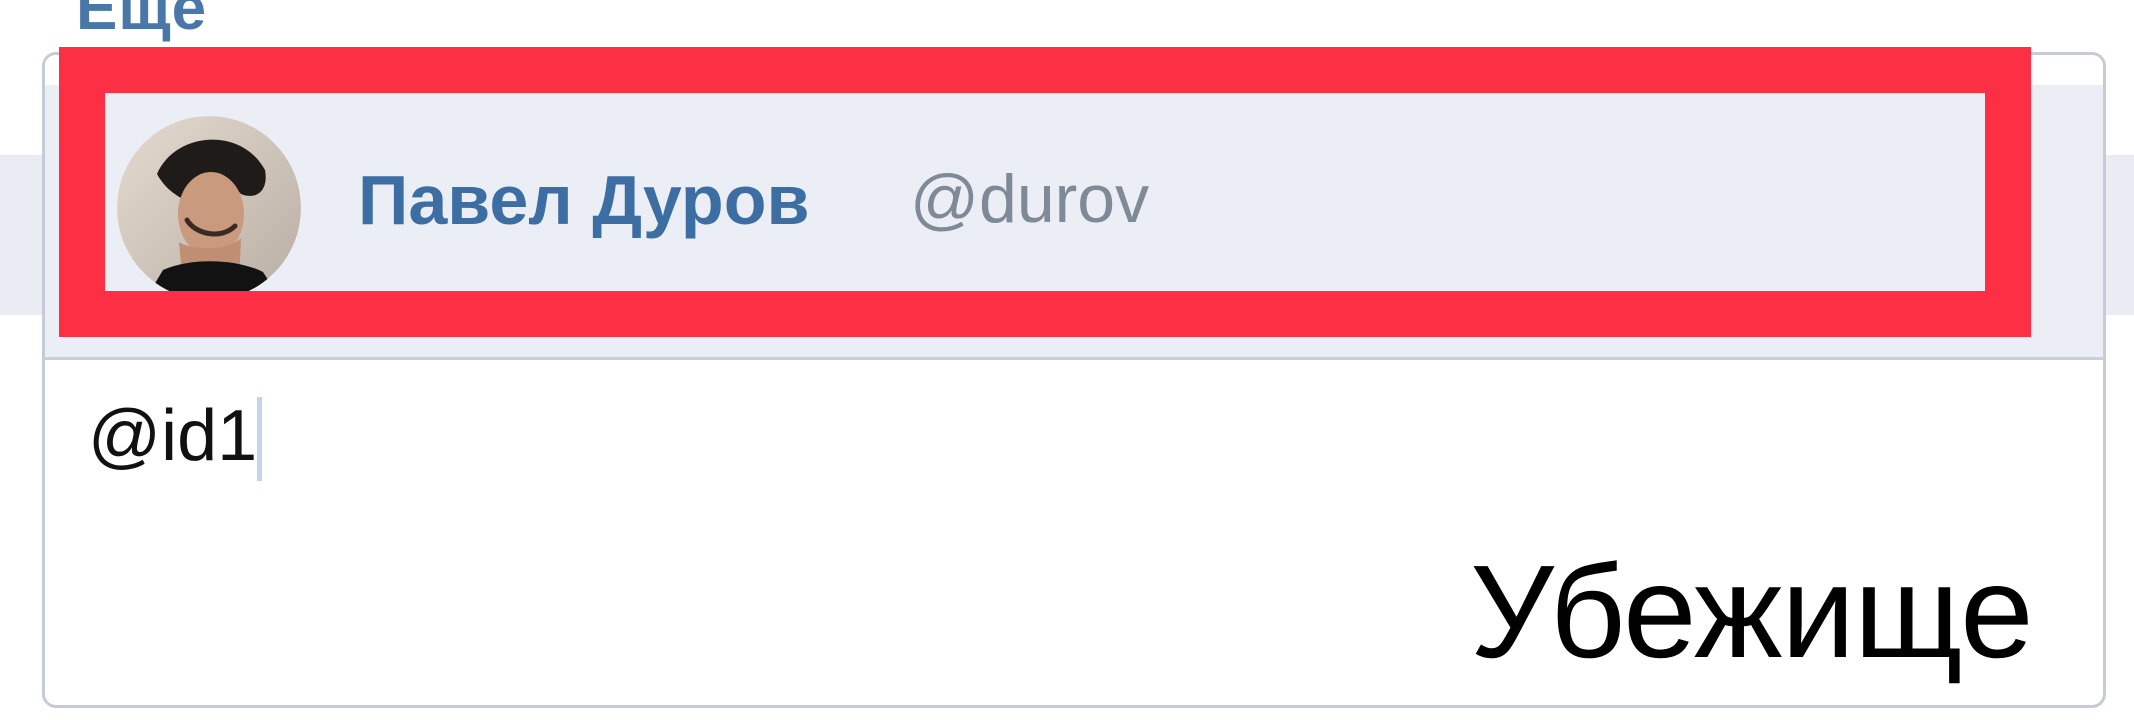 This screenshot has width=2134, height=720. Describe the element at coordinates (1074, 358) in the screenshot. I see `composer-divider` at that location.